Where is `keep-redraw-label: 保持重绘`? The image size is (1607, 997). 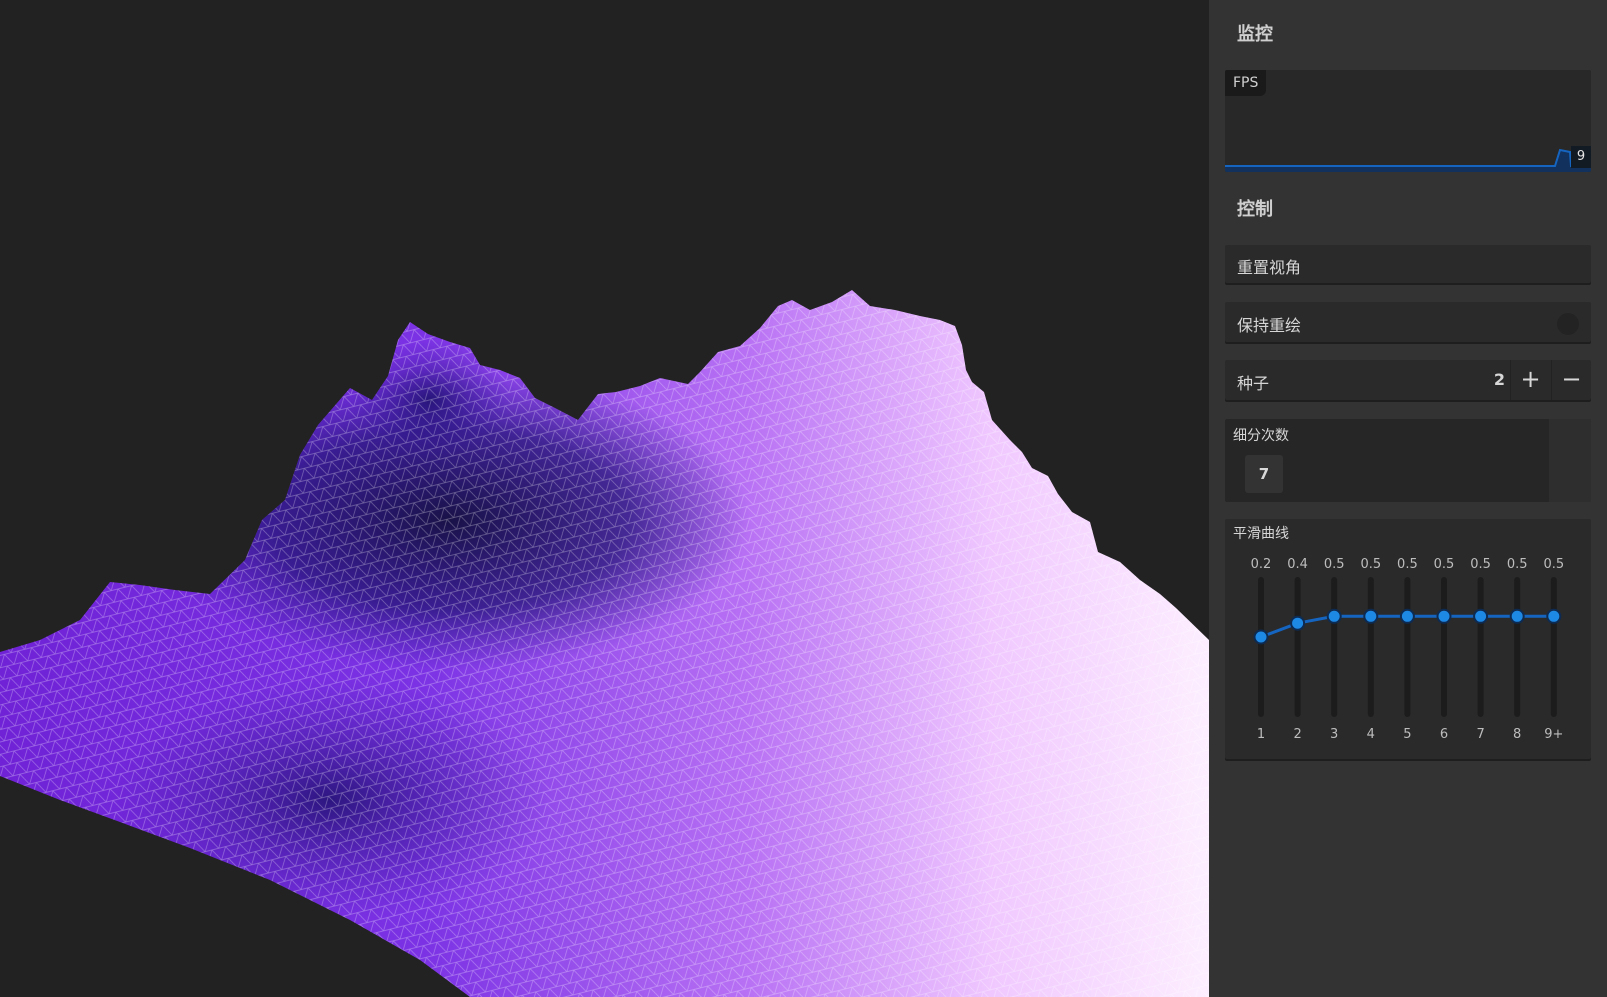
keep-redraw-label: 保持重绘 is located at coordinates (1269, 325).